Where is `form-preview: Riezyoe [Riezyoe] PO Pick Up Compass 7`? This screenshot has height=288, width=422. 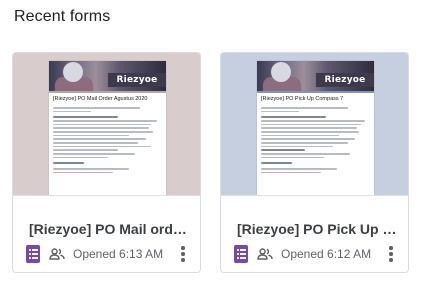
form-preview: Riezyoe [Riezyoe] PO Pick Up Compass 7 is located at coordinates (315, 128).